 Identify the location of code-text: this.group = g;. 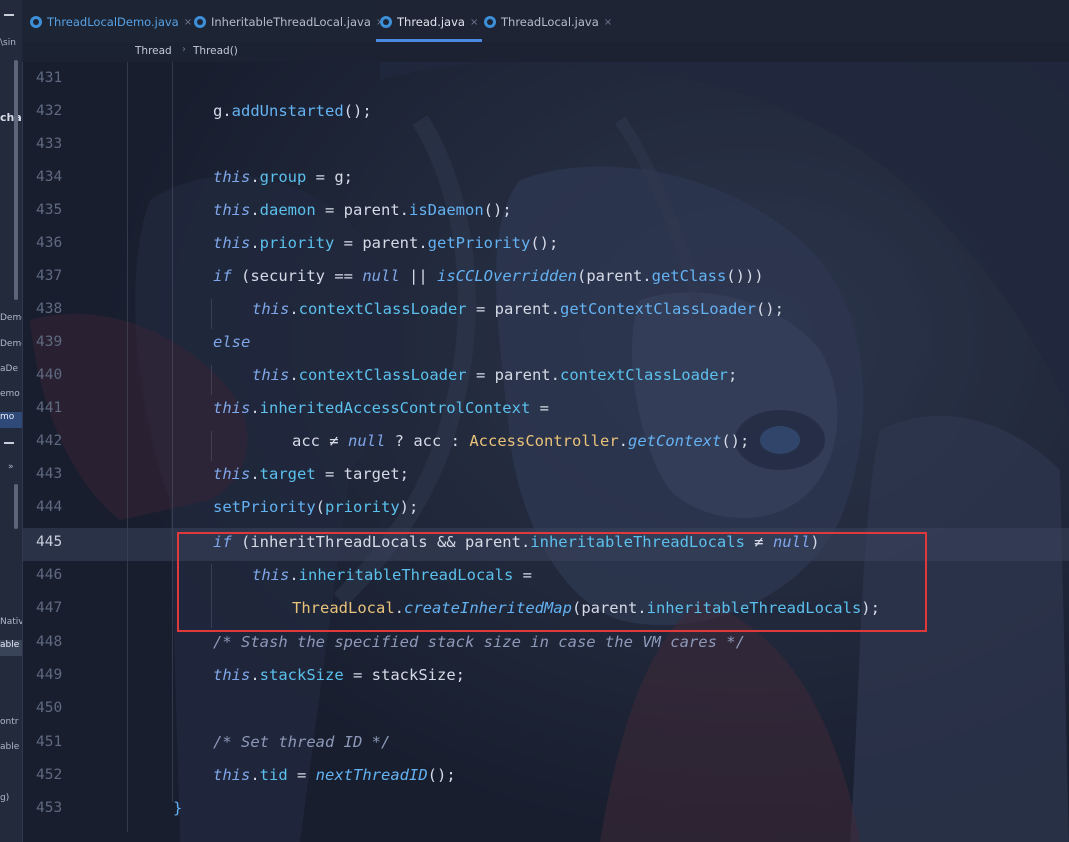
(283, 177).